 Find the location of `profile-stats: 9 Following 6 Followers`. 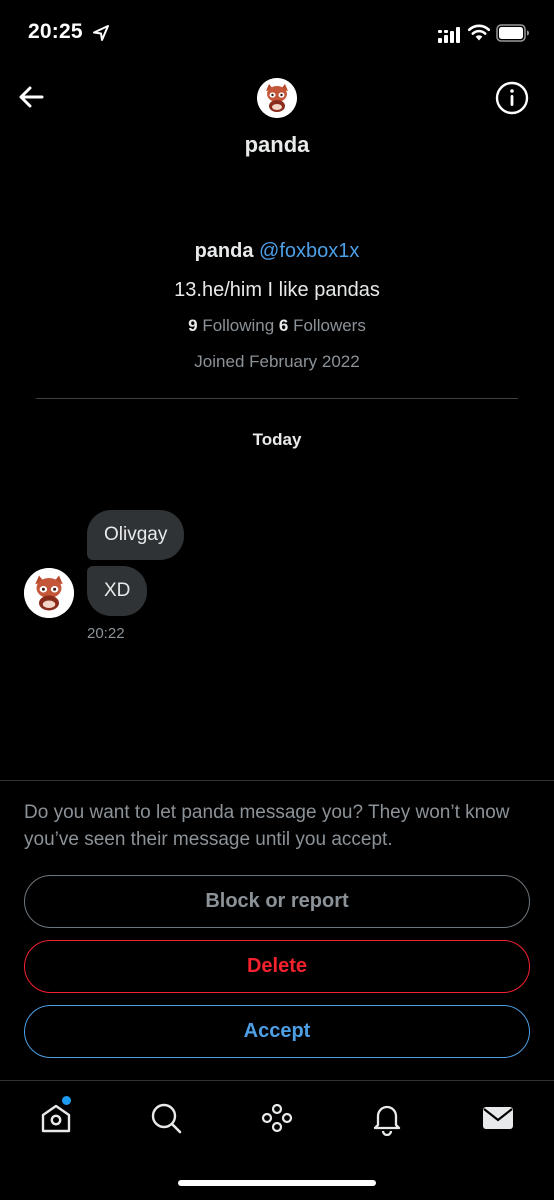

profile-stats: 9 Following 6 Followers is located at coordinates (277, 326).